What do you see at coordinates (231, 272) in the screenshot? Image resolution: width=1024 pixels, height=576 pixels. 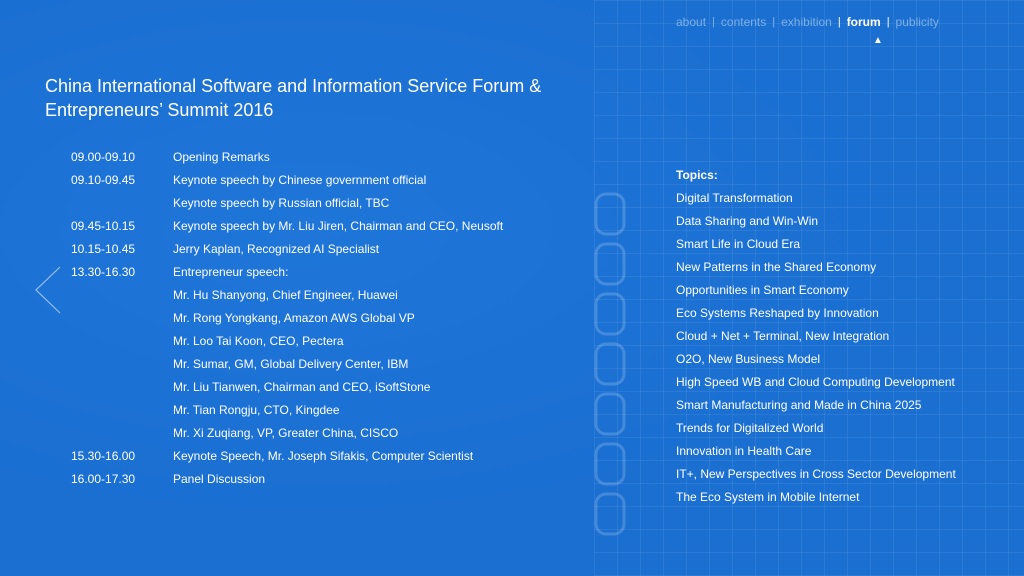 I see `schedule-description: Entrepreneur speech:` at bounding box center [231, 272].